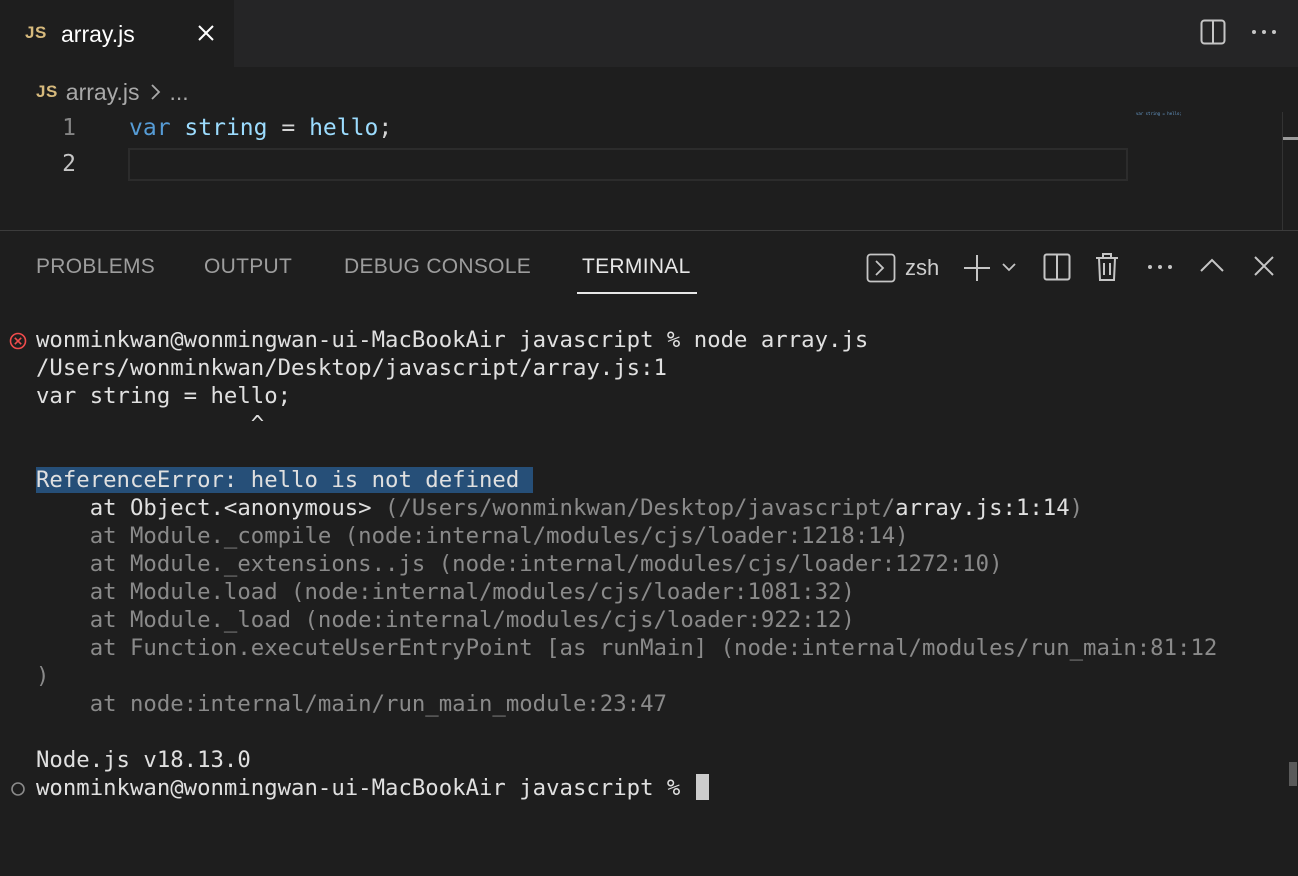 Image resolution: width=1298 pixels, height=876 pixels. Describe the element at coordinates (226, 128) in the screenshot. I see `code-identifier: string` at that location.